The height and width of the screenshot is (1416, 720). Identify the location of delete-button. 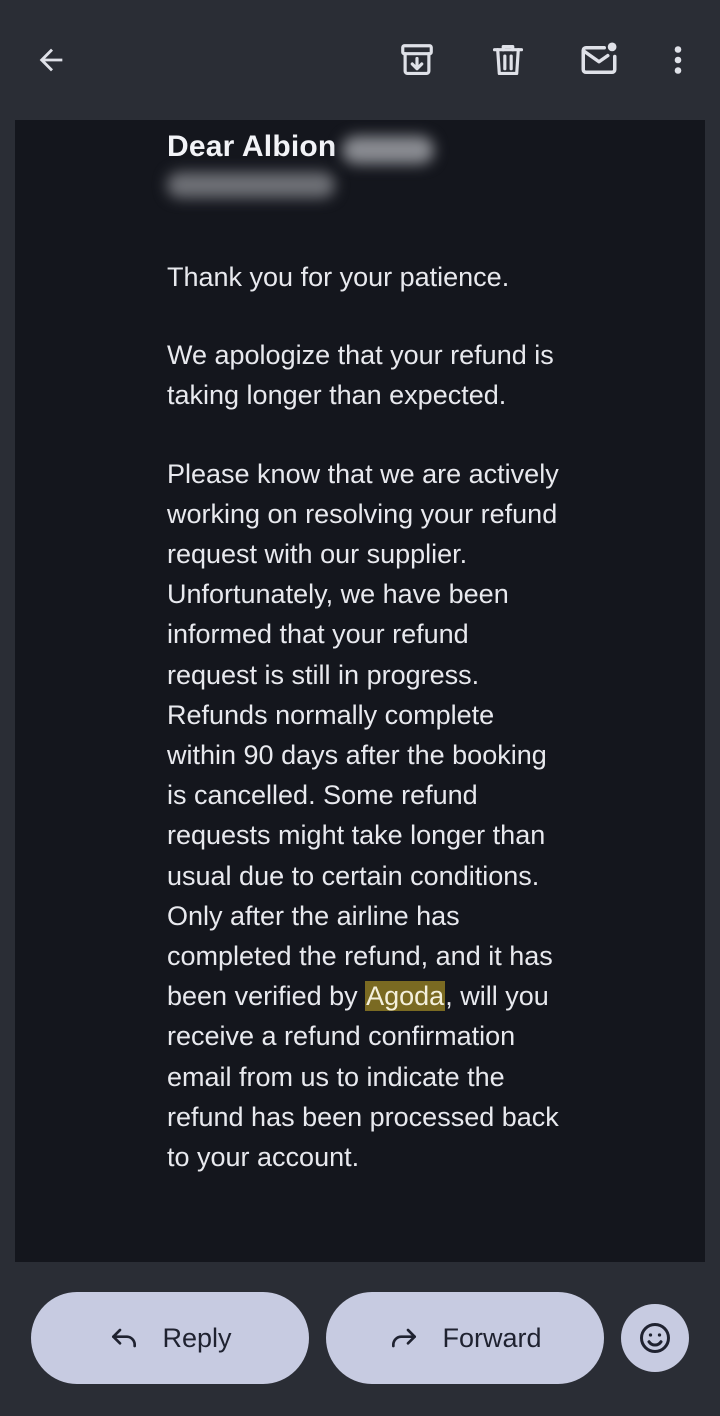
(508, 60).